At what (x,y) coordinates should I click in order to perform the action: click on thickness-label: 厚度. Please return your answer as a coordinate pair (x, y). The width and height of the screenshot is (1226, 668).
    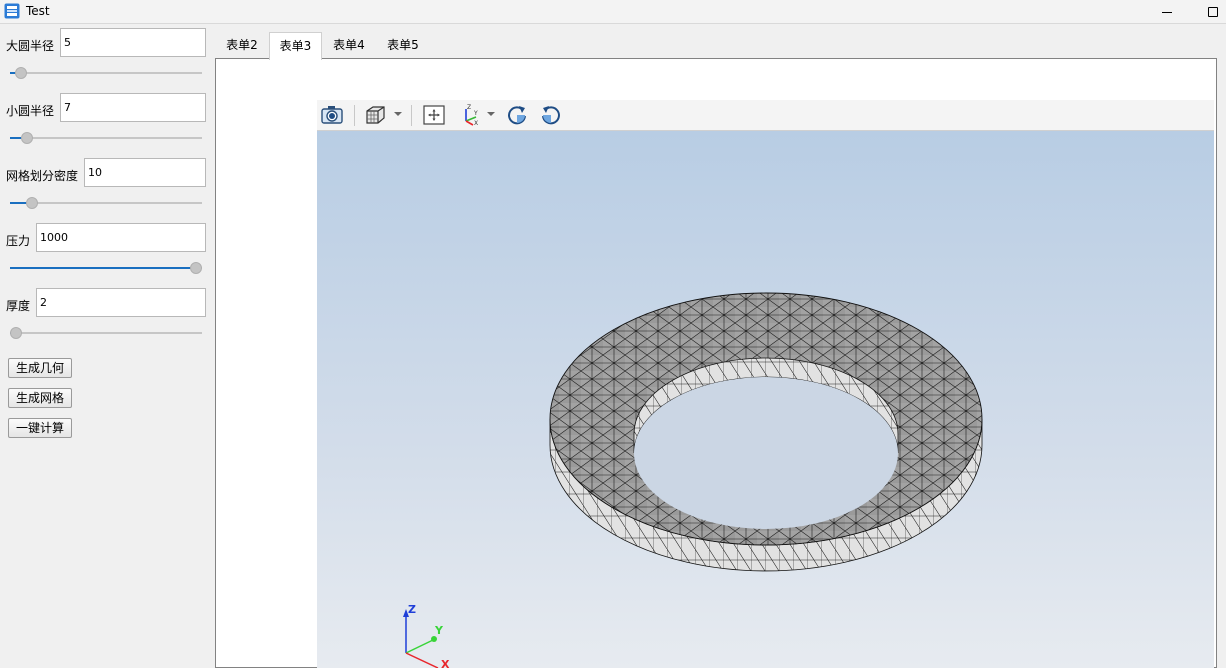
    Looking at the image, I should click on (18, 306).